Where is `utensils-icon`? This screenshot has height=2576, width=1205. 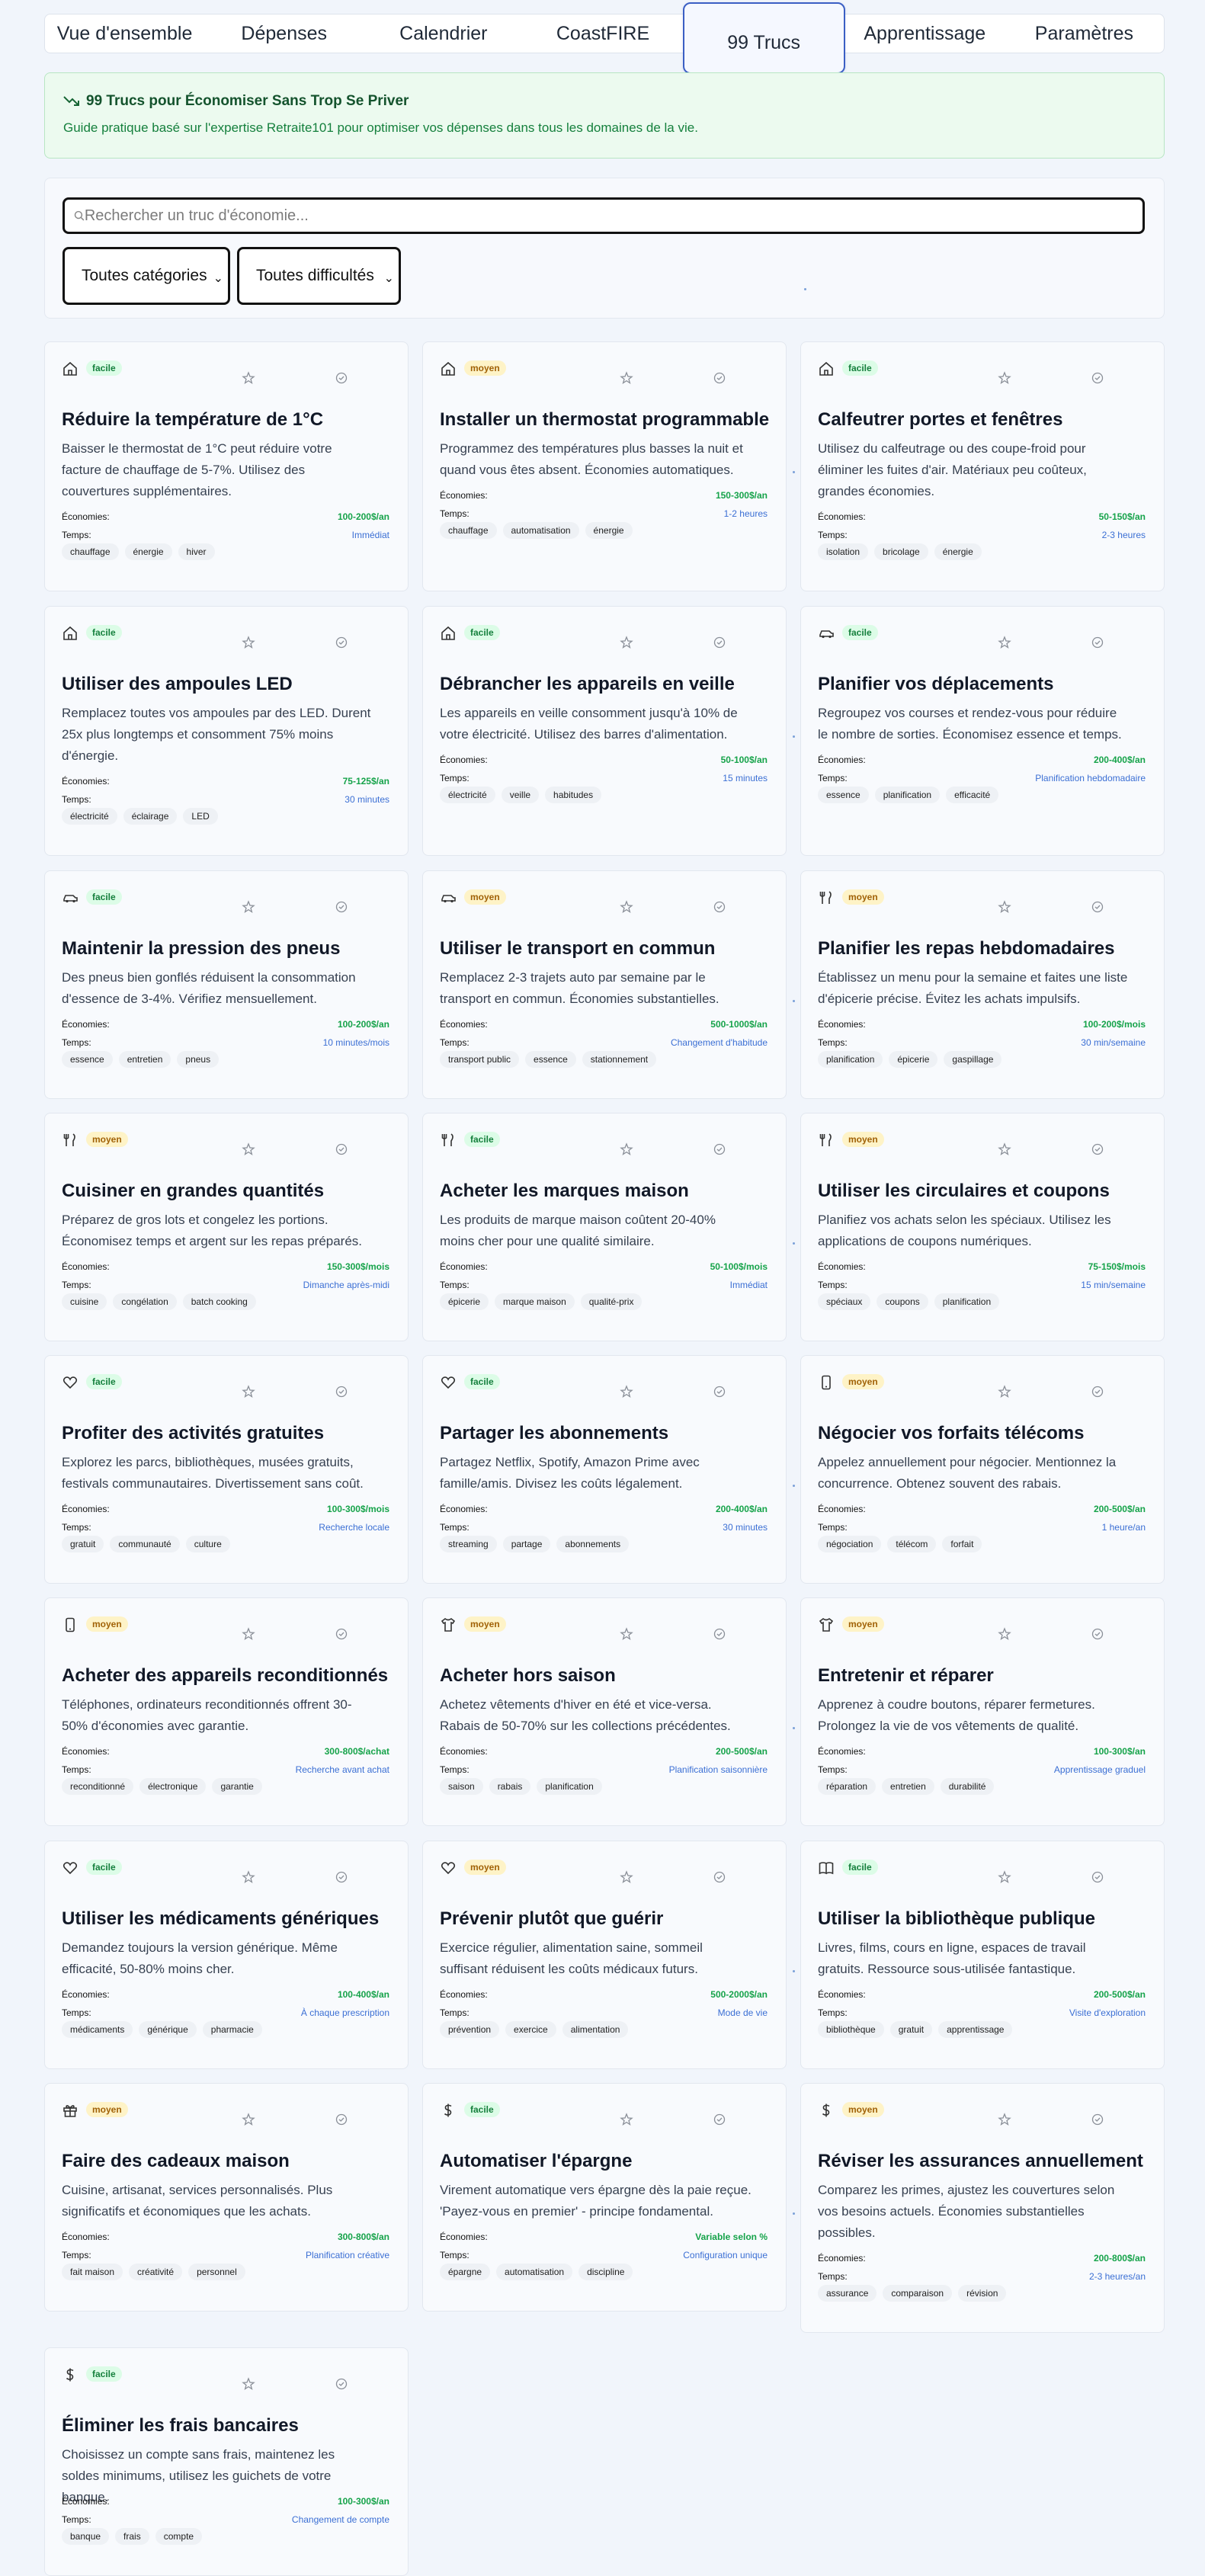 utensils-icon is located at coordinates (69, 1139).